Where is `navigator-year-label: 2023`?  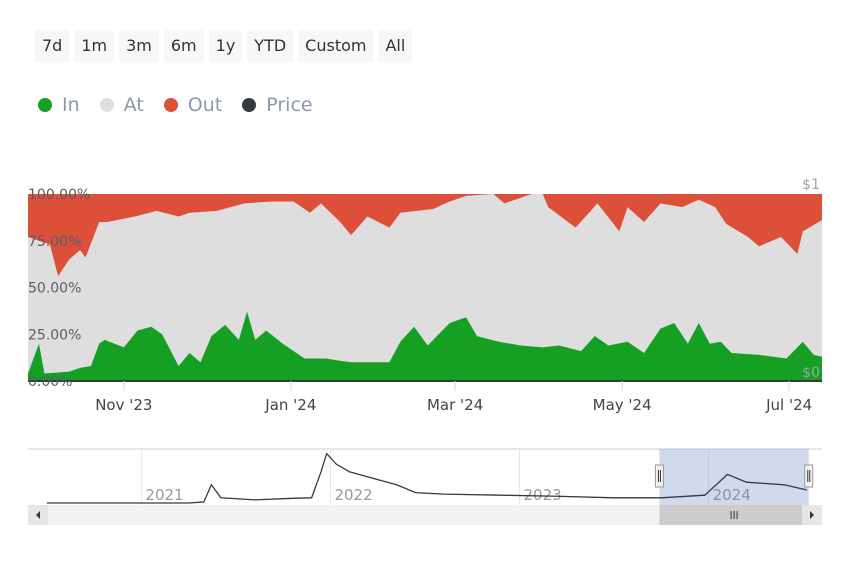
navigator-year-label: 2023 is located at coordinates (543, 495).